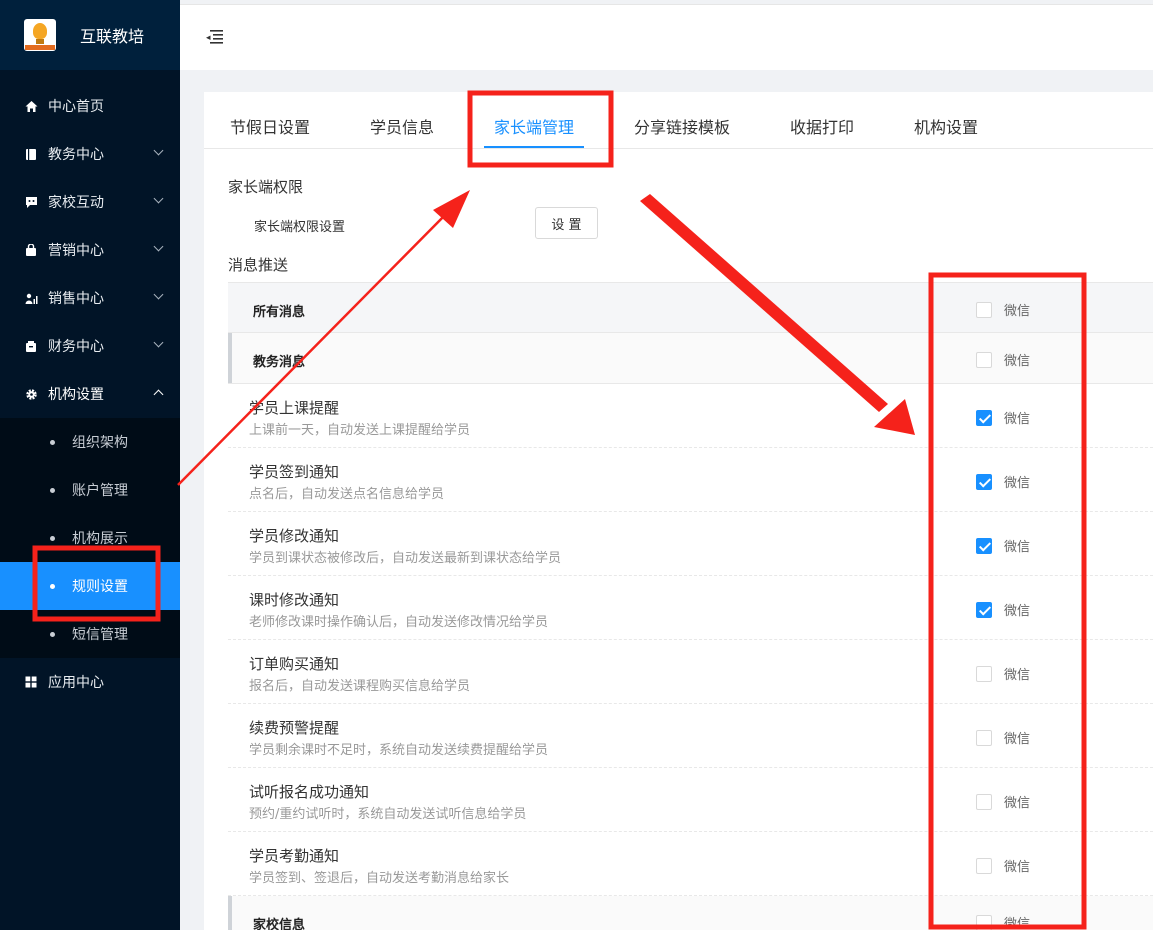 Image resolution: width=1153 pixels, height=930 pixels. I want to click on group-label: 家校信息, so click(279, 924).